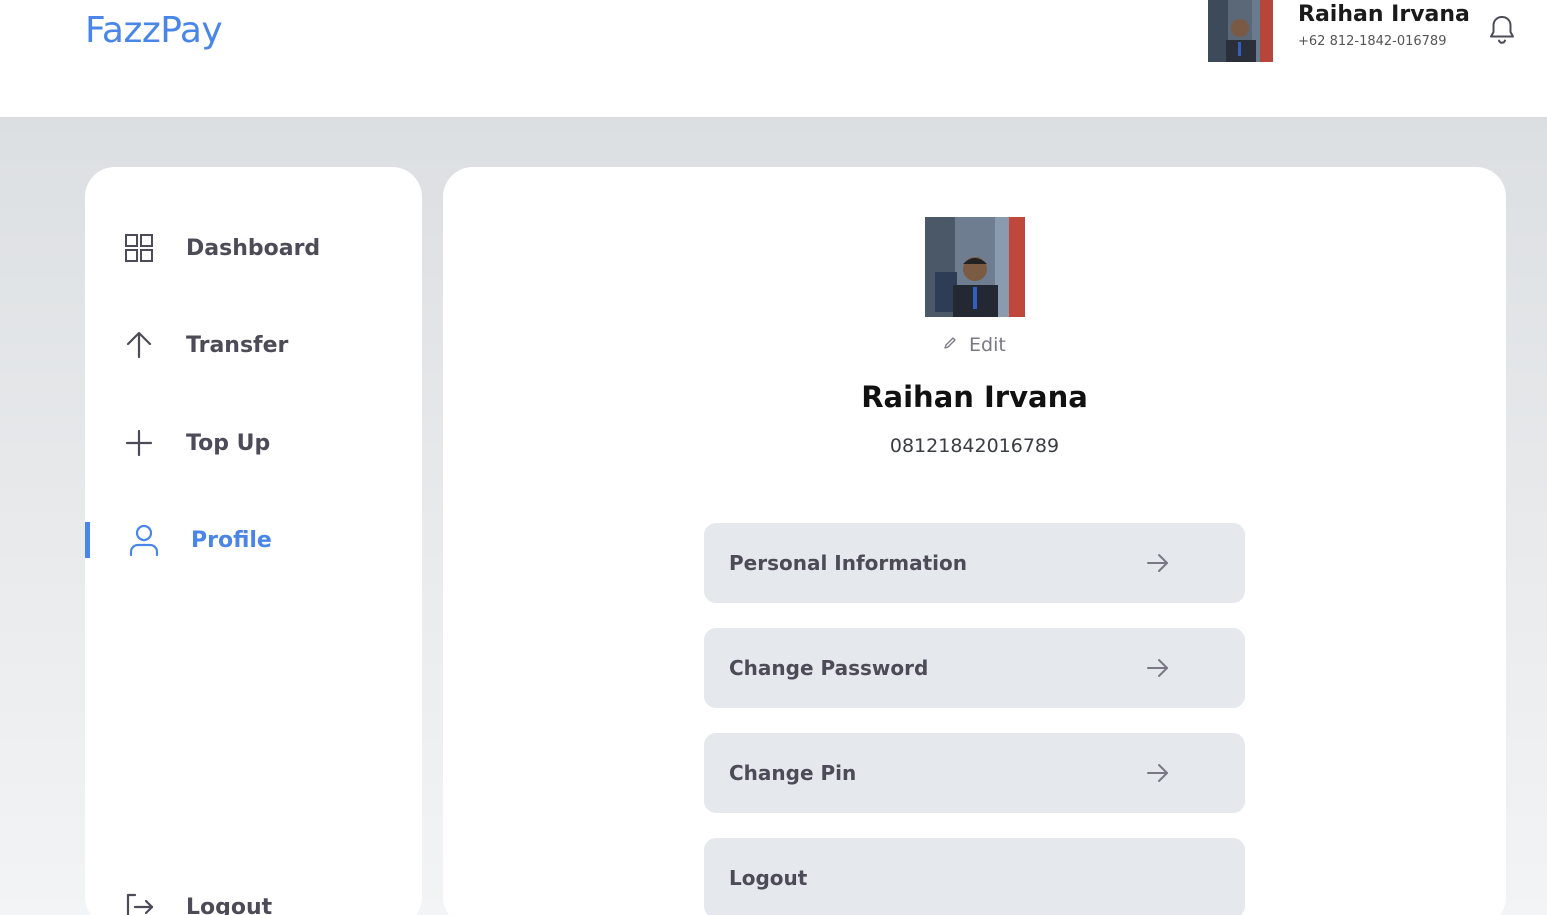 The height and width of the screenshot is (915, 1547). What do you see at coordinates (154, 30) in the screenshot?
I see `brand-logo: FazzPay` at bounding box center [154, 30].